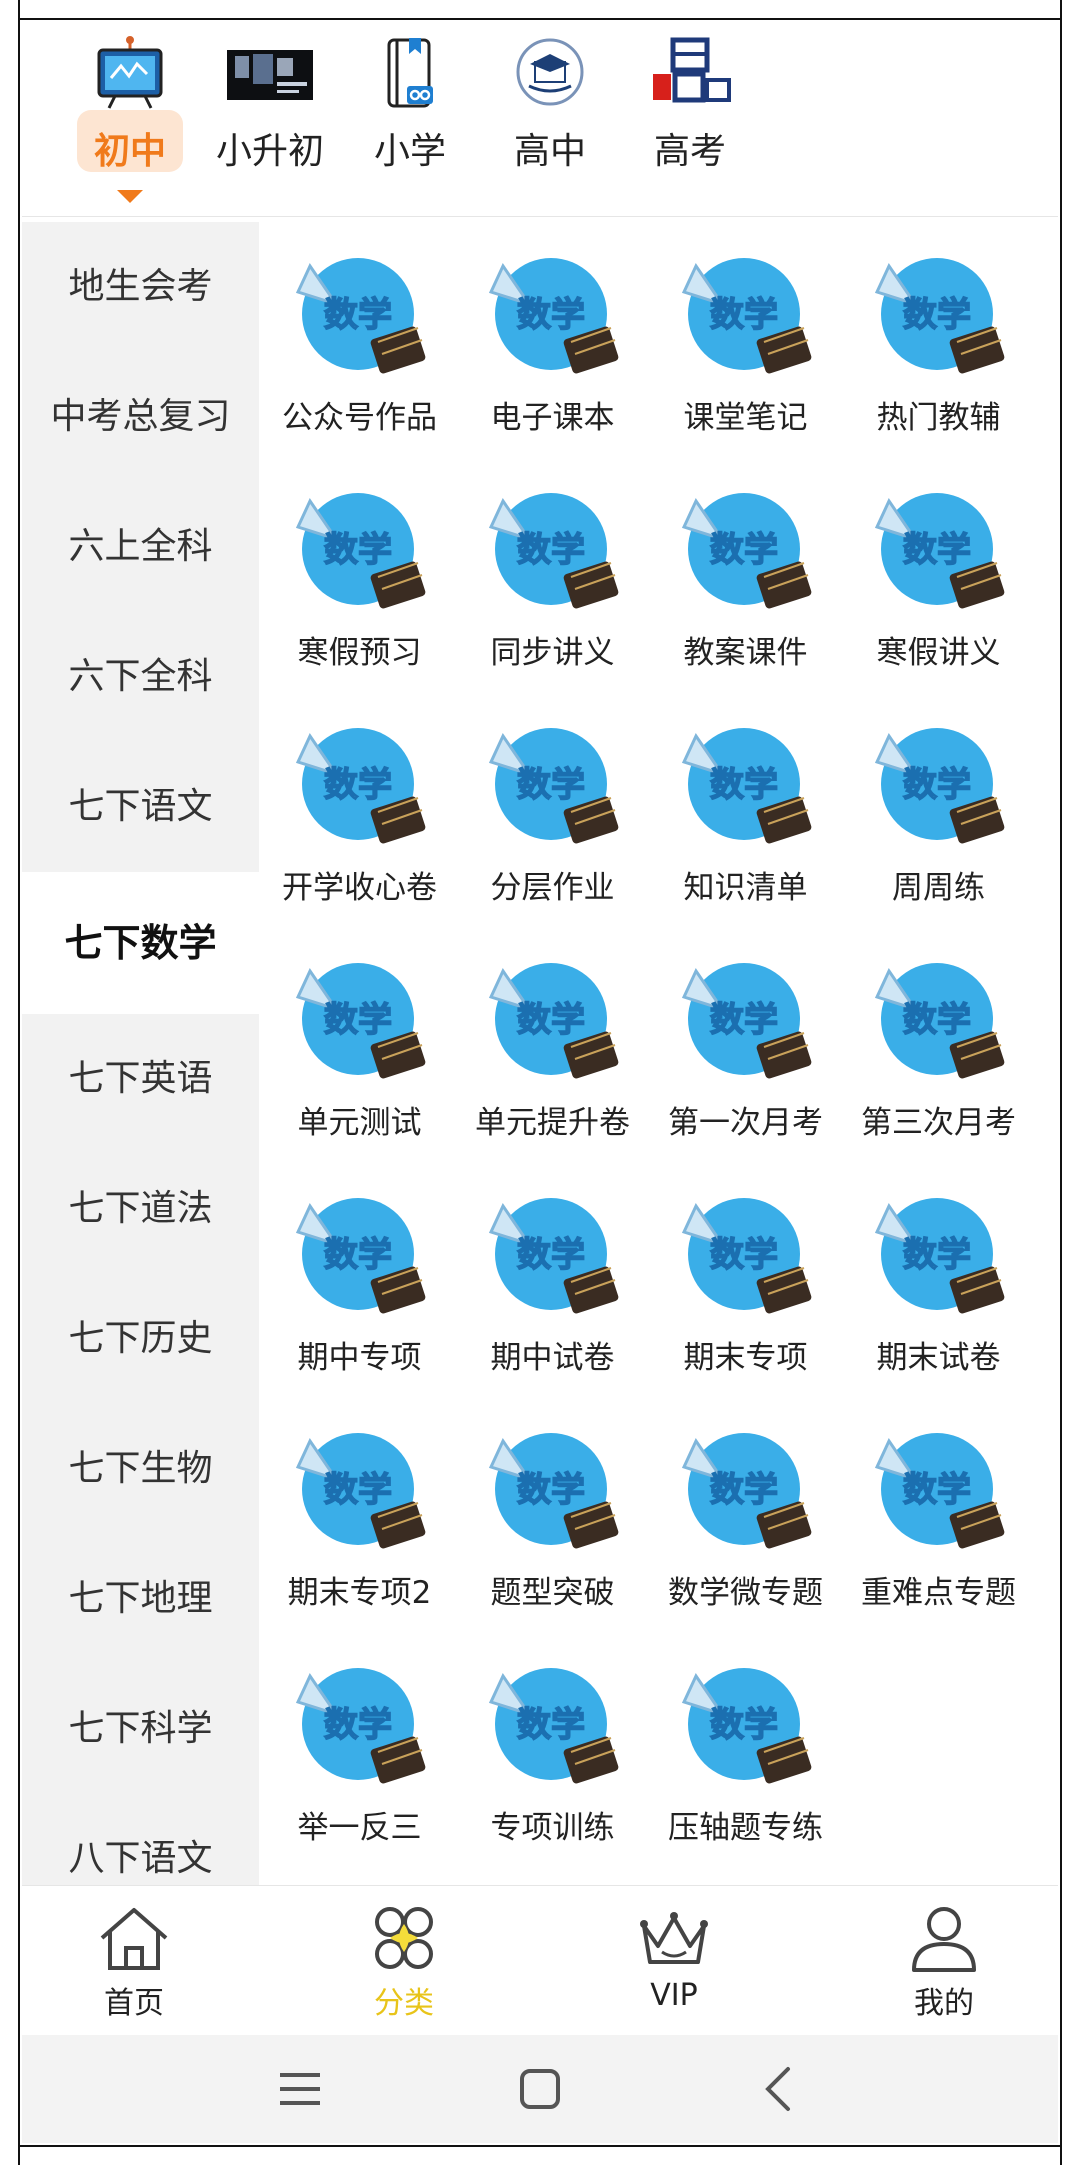 The height and width of the screenshot is (2165, 1080). I want to click on grid-item: 数学 周周练, so click(938, 809).